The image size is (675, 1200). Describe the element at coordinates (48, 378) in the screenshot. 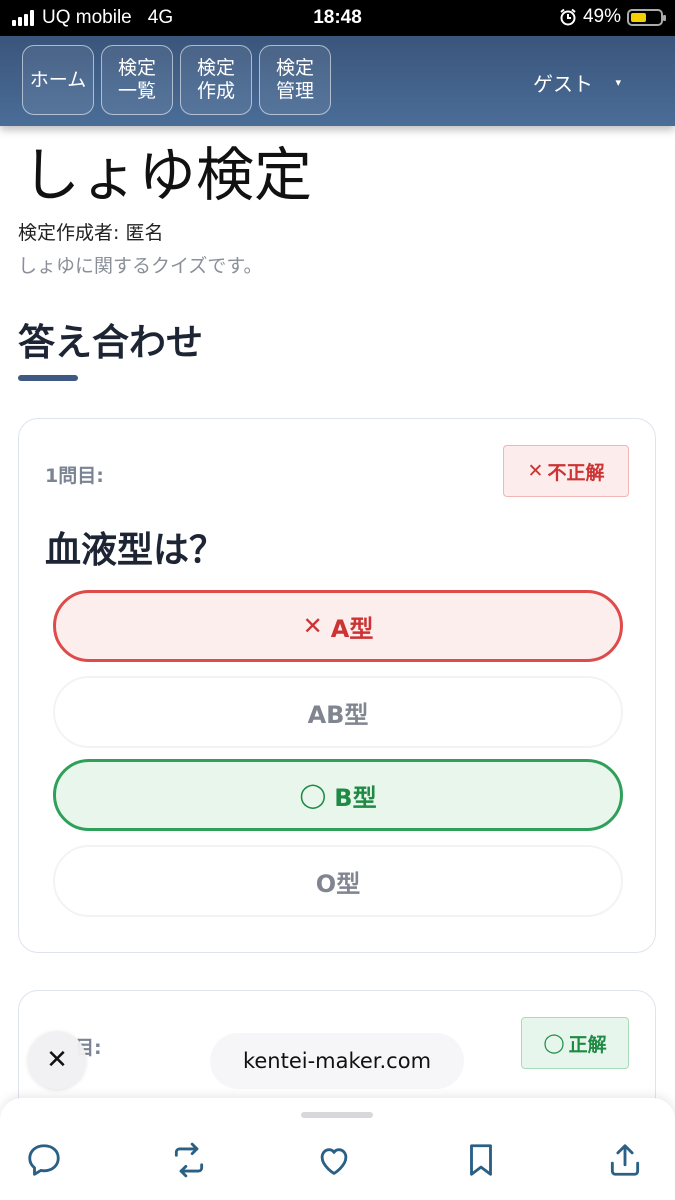

I see `section-underline` at that location.